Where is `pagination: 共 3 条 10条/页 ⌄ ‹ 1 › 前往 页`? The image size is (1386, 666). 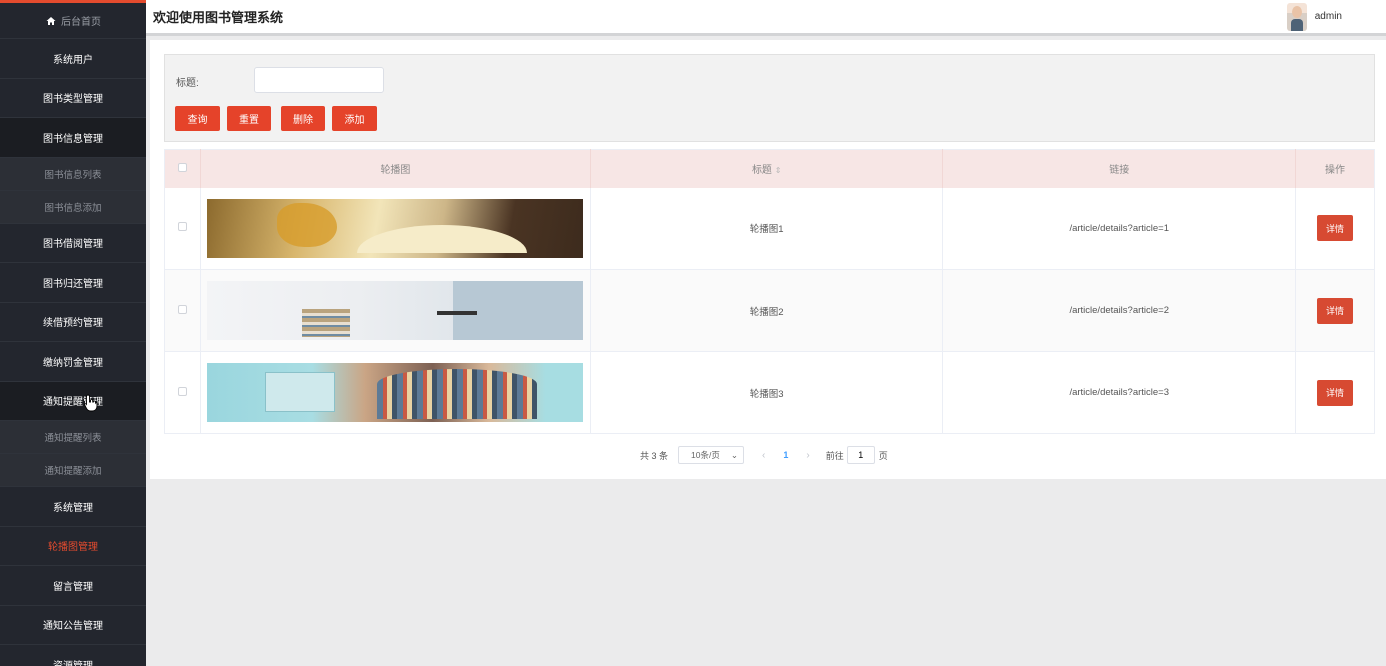
pagination: 共 3 条 10条/页 ⌄ ‹ 1 › 前往 页 is located at coordinates (764, 455).